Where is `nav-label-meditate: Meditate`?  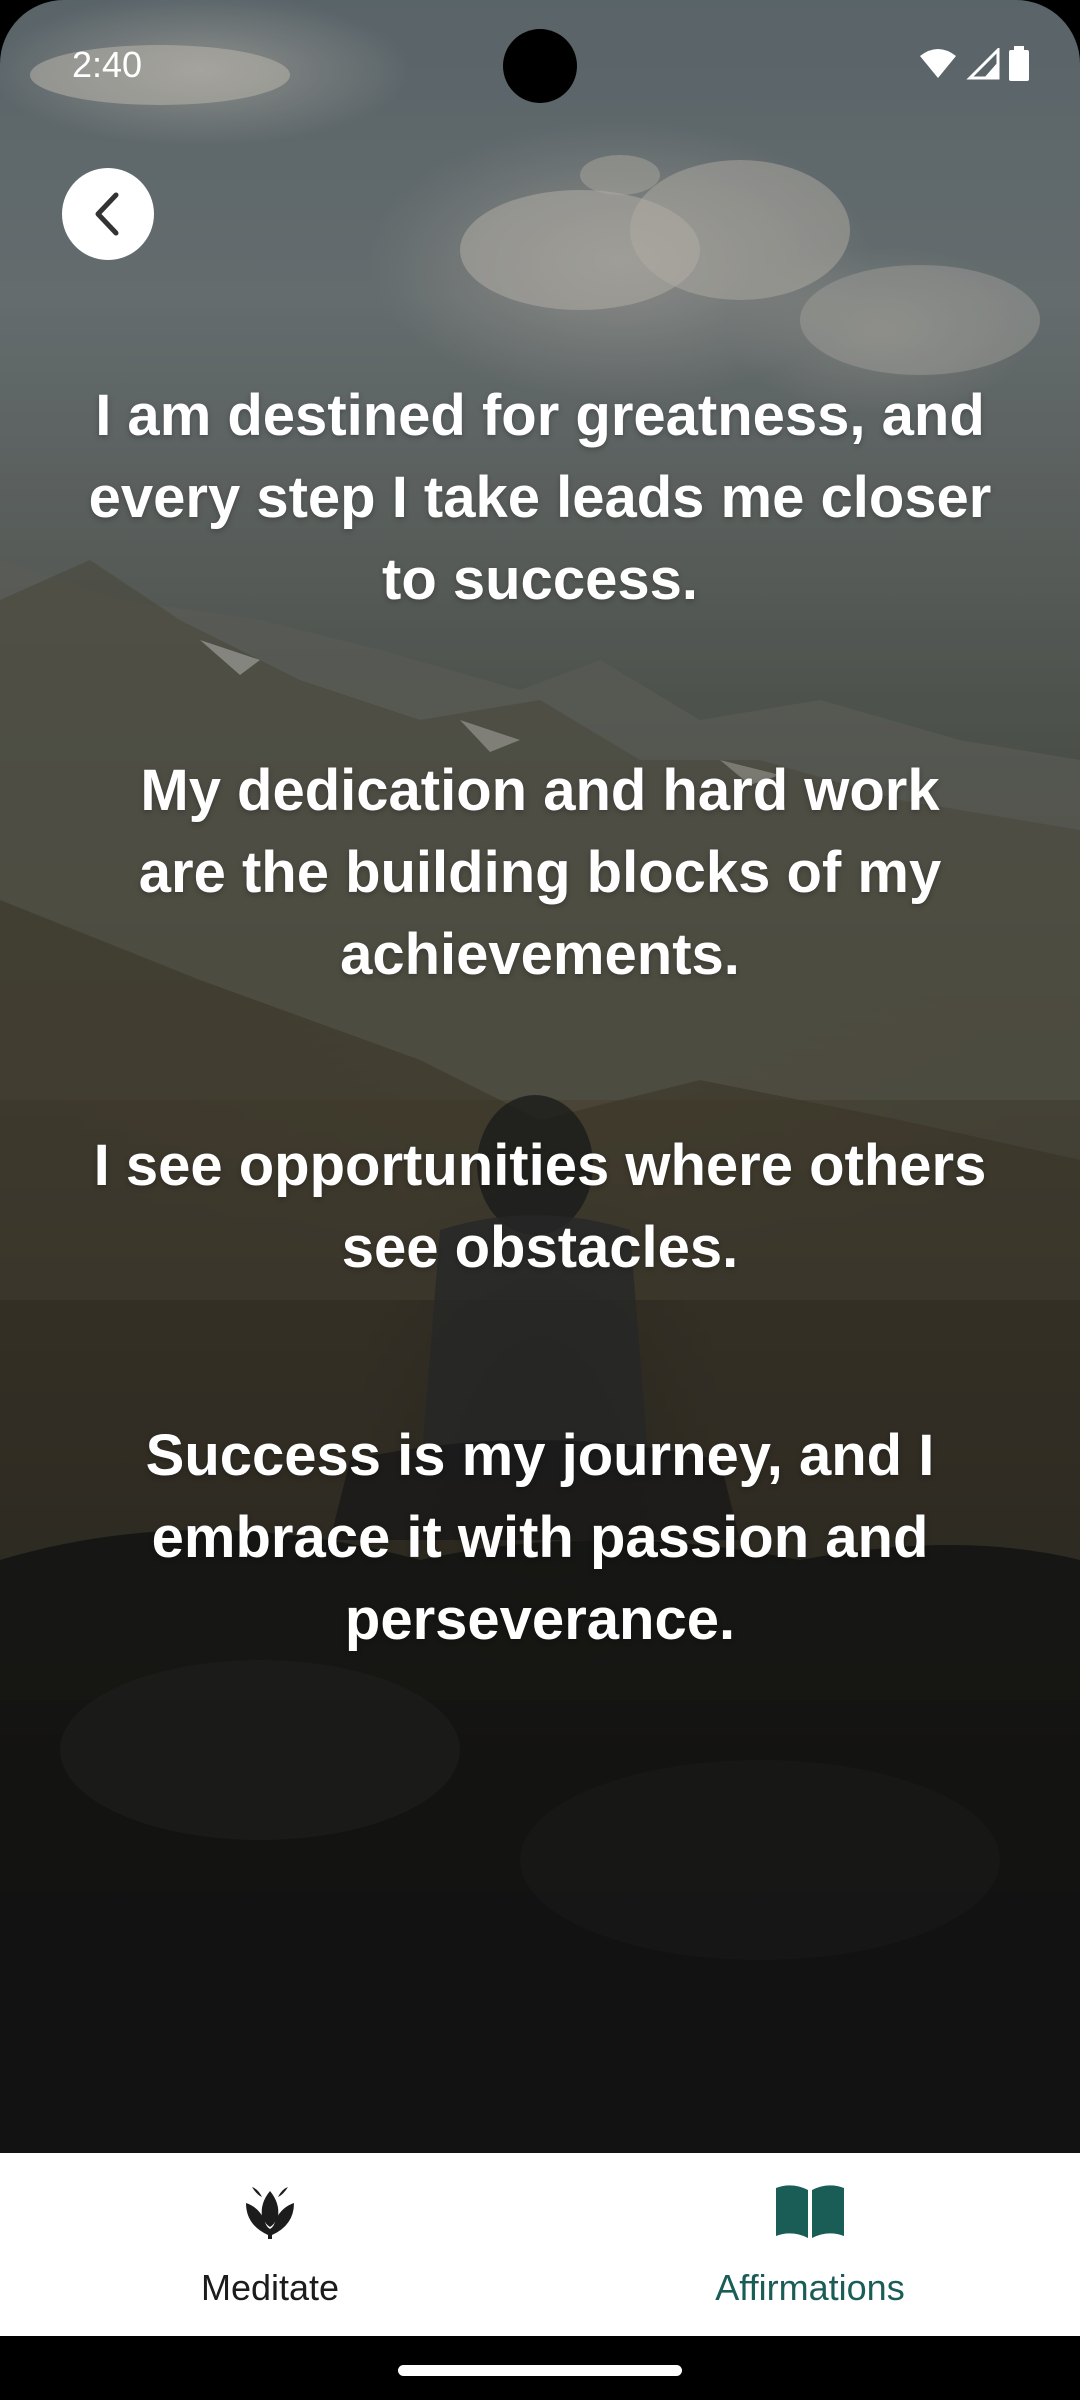 nav-label-meditate: Meditate is located at coordinates (270, 2287).